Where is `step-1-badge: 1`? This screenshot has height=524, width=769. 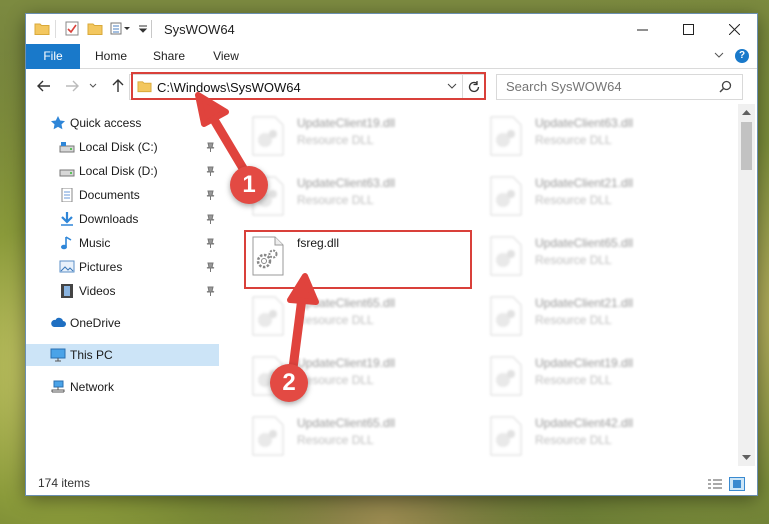 step-1-badge: 1 is located at coordinates (249, 185).